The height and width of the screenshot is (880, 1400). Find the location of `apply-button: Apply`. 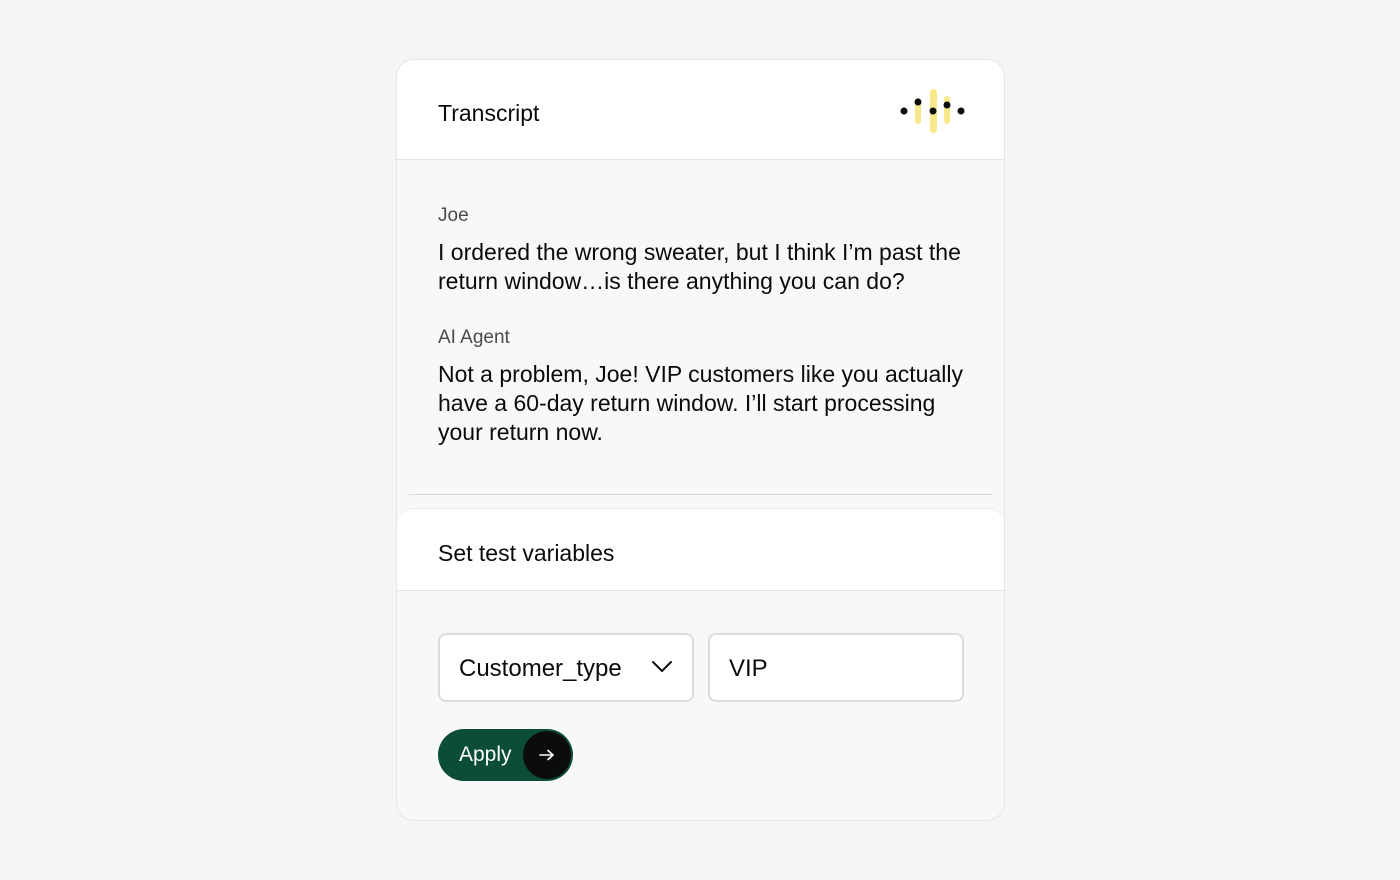

apply-button: Apply is located at coordinates (505, 755).